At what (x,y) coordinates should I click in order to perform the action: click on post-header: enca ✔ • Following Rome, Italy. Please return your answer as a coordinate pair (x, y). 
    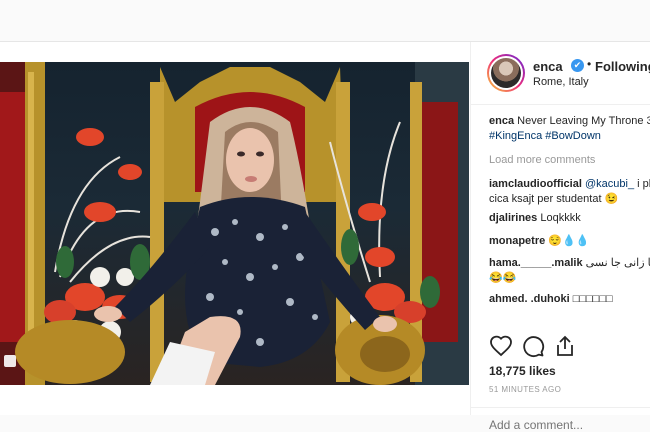
    Looking at the image, I should click on (560, 73).